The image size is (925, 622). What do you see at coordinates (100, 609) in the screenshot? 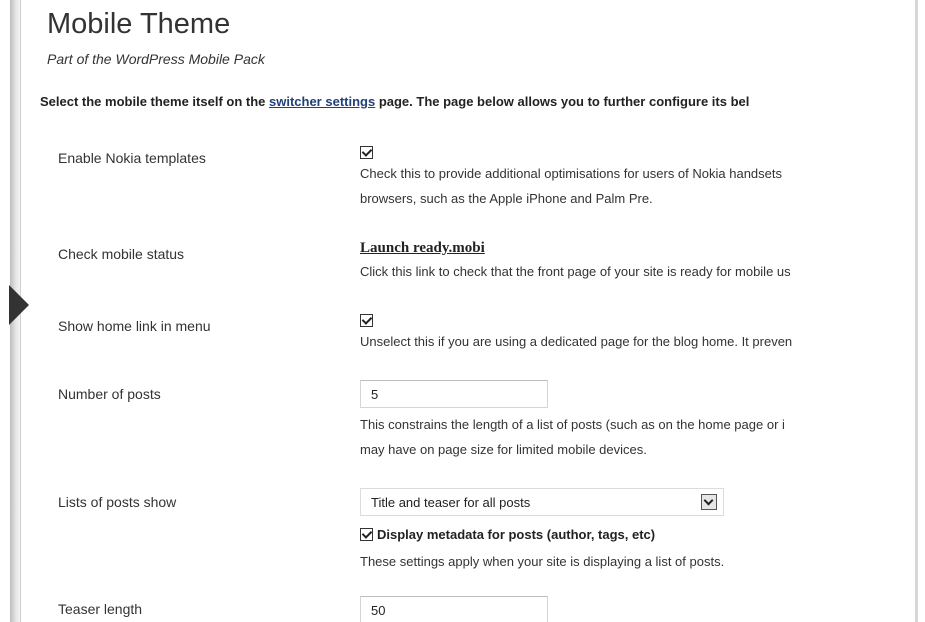
I see `teaser-length-label: Teaser length` at bounding box center [100, 609].